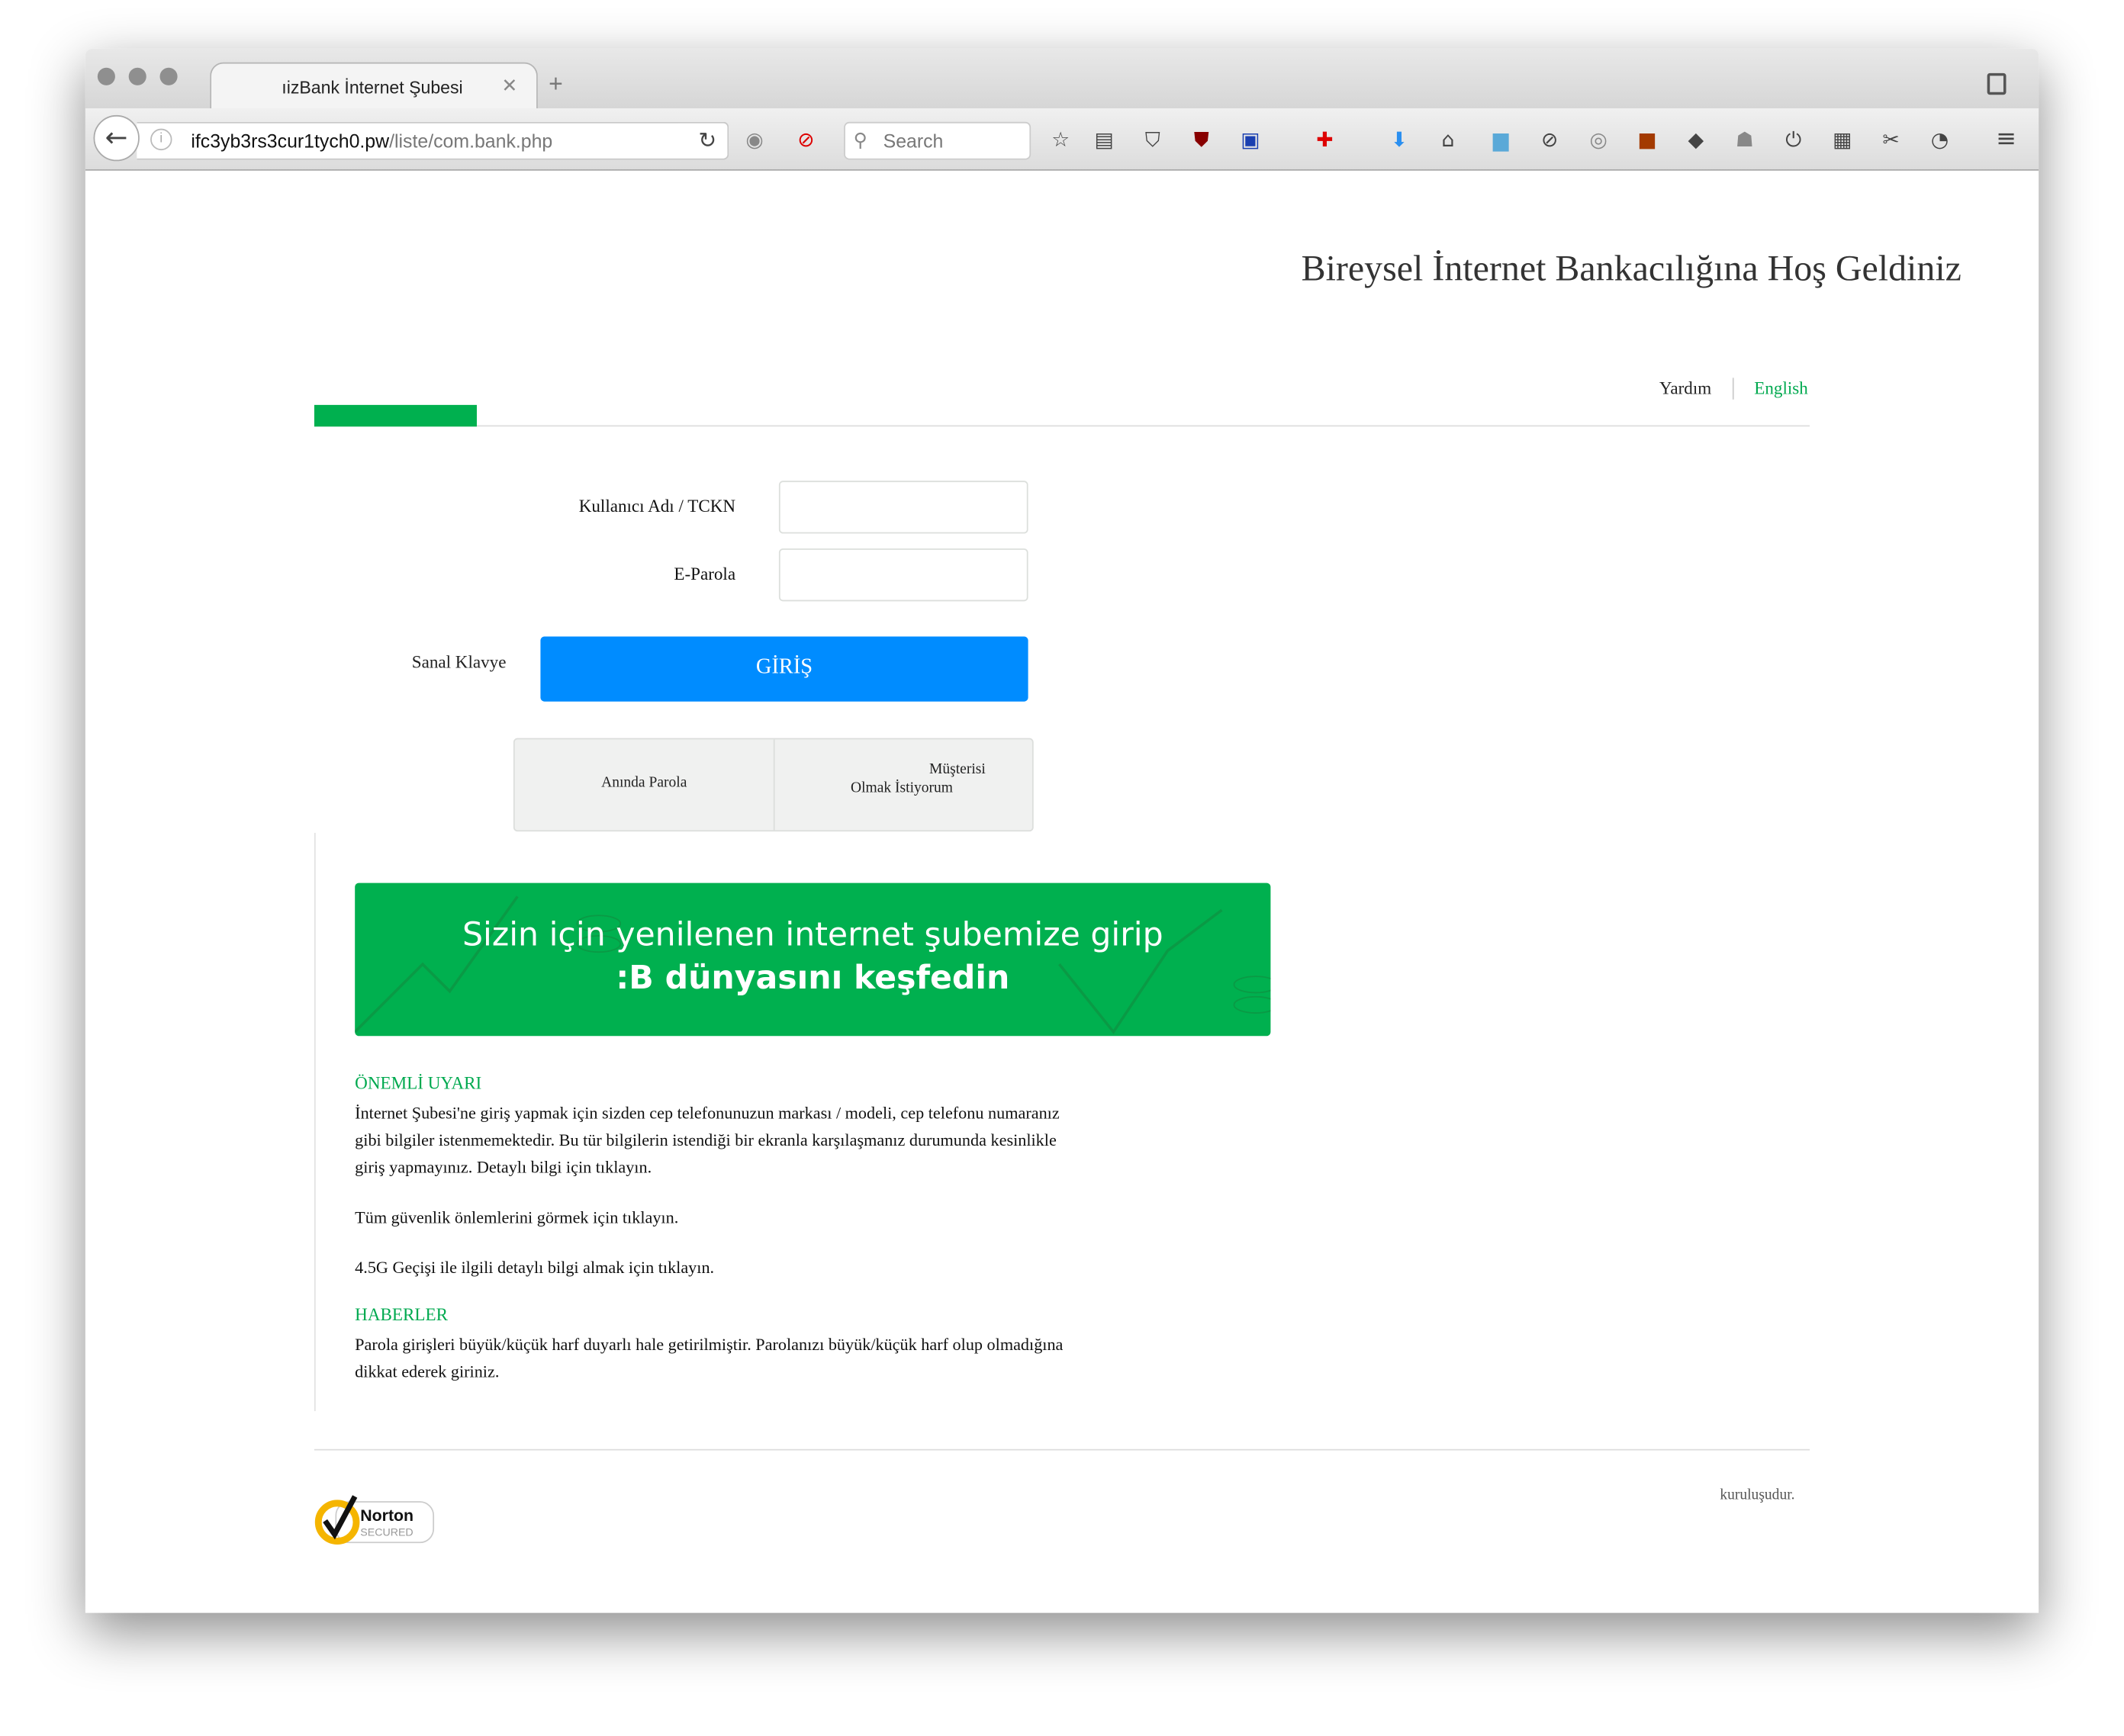 Image resolution: width=2124 pixels, height=1736 pixels. I want to click on extension-icon: ■, so click(1647, 139).